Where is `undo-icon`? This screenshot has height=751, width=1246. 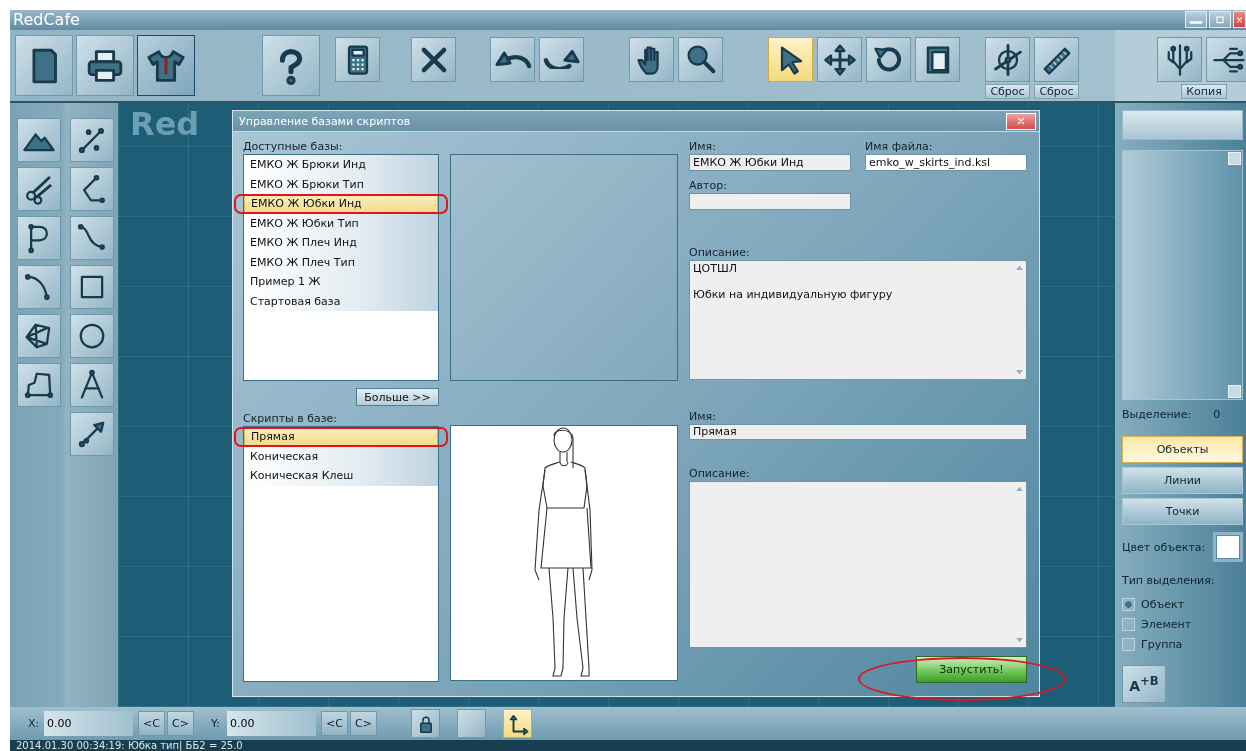
undo-icon is located at coordinates (512, 59).